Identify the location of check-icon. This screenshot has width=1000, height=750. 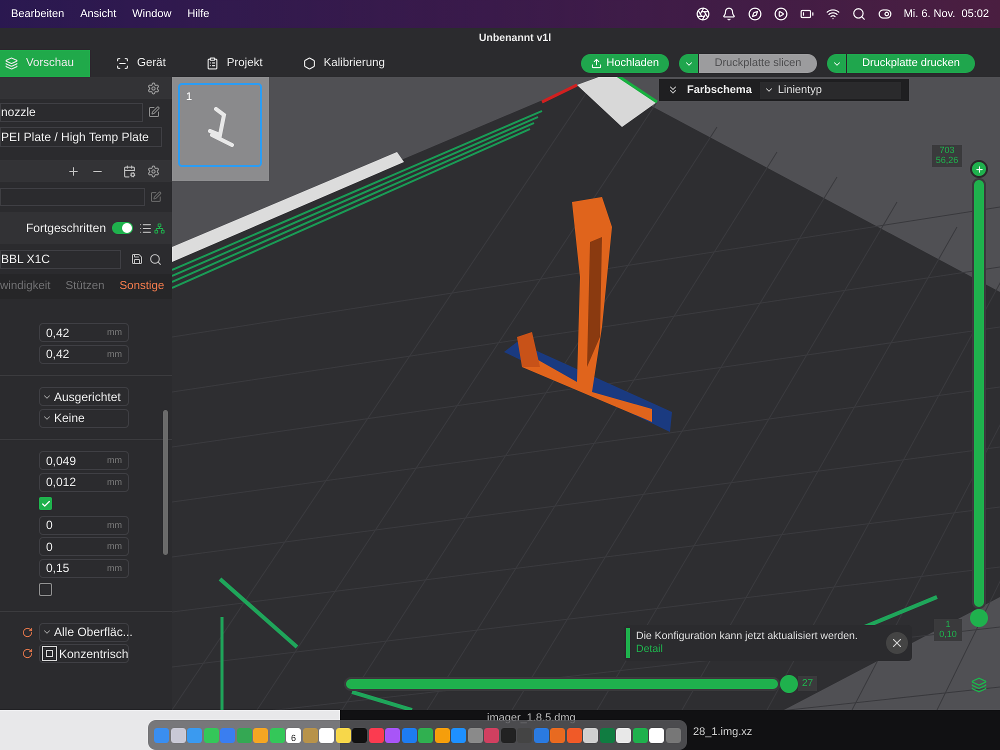
(45, 503).